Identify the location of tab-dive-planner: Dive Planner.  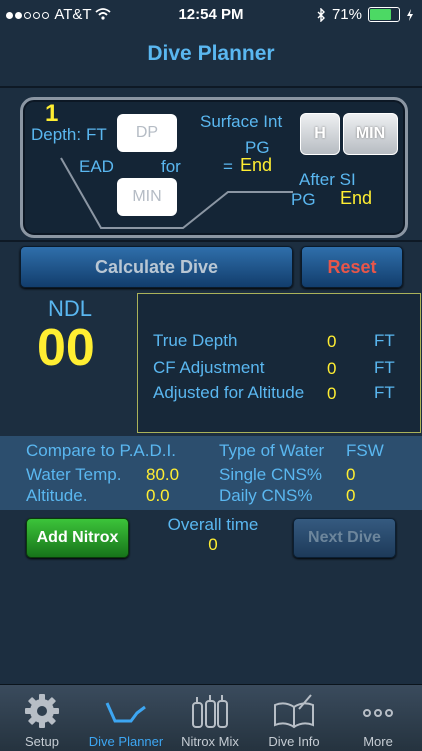
(126, 718).